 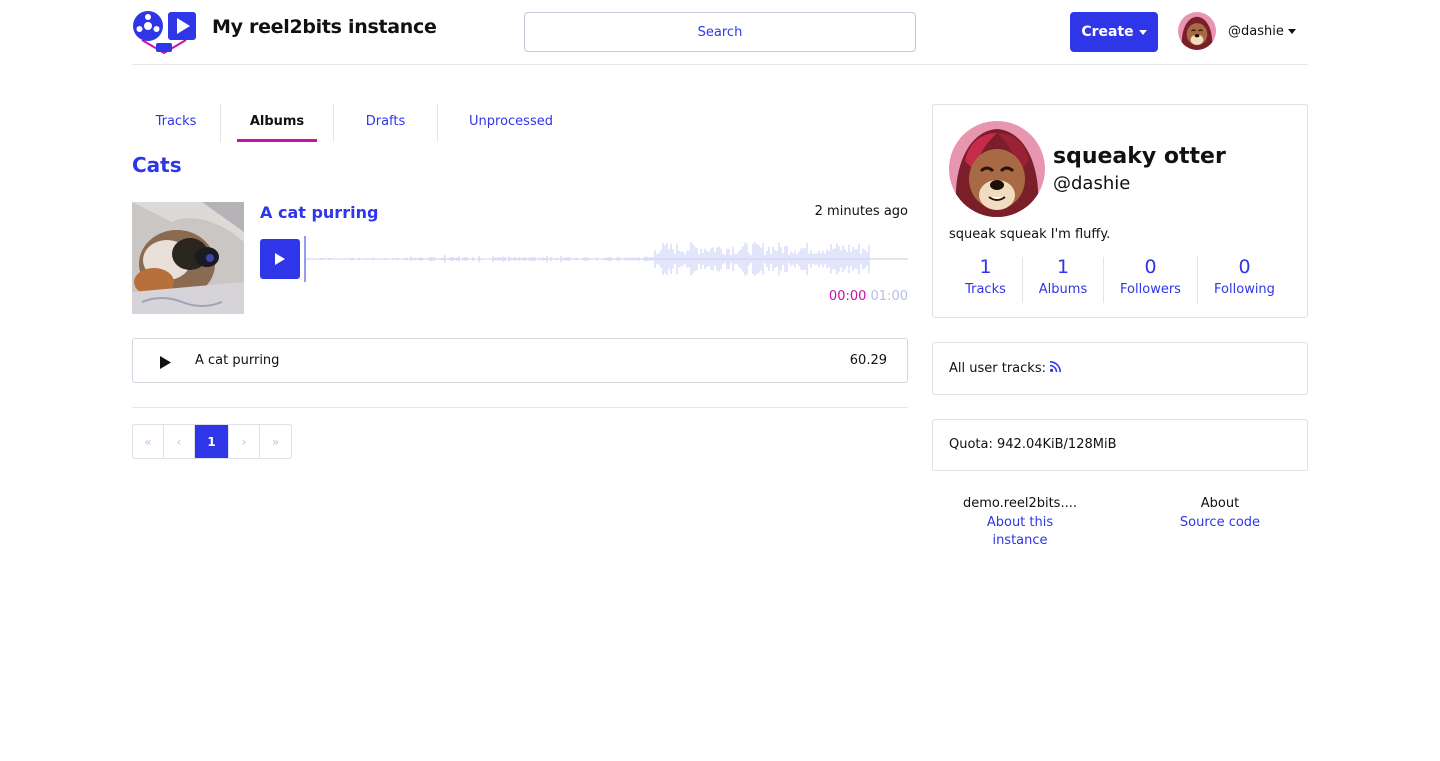 What do you see at coordinates (986, 280) in the screenshot?
I see `stat-tracks: 1 Tracks` at bounding box center [986, 280].